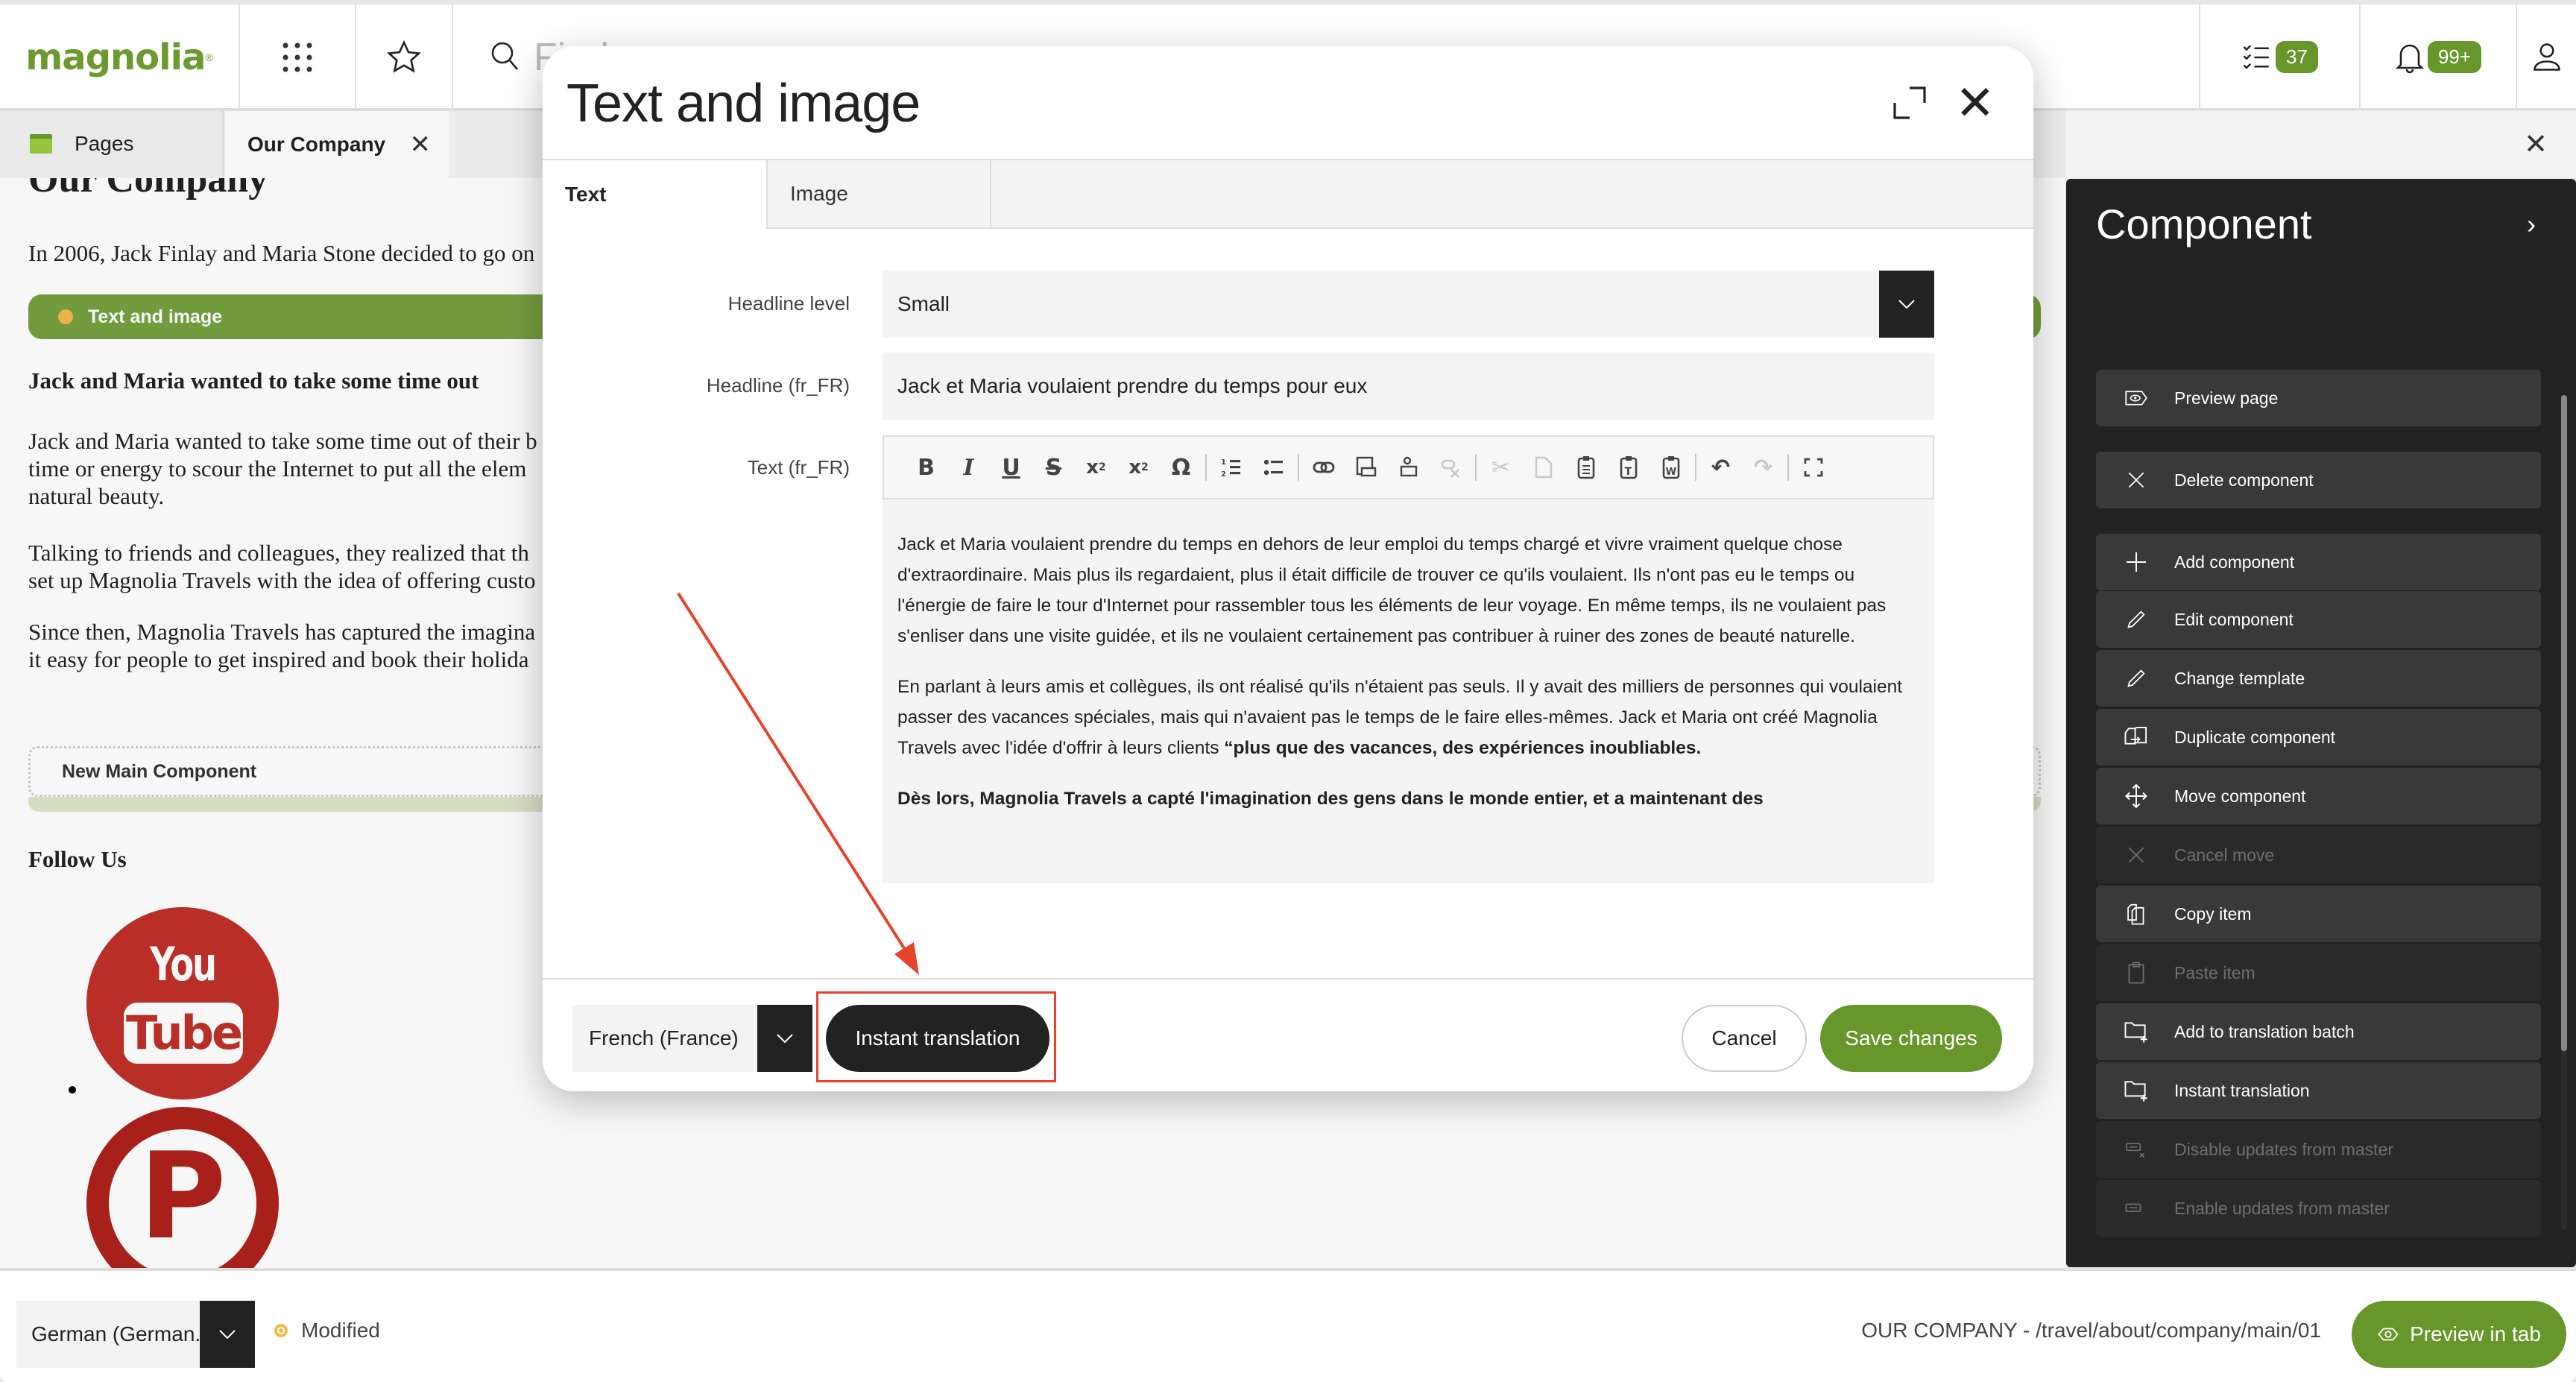  I want to click on action-change-template: Change template, so click(2318, 678).